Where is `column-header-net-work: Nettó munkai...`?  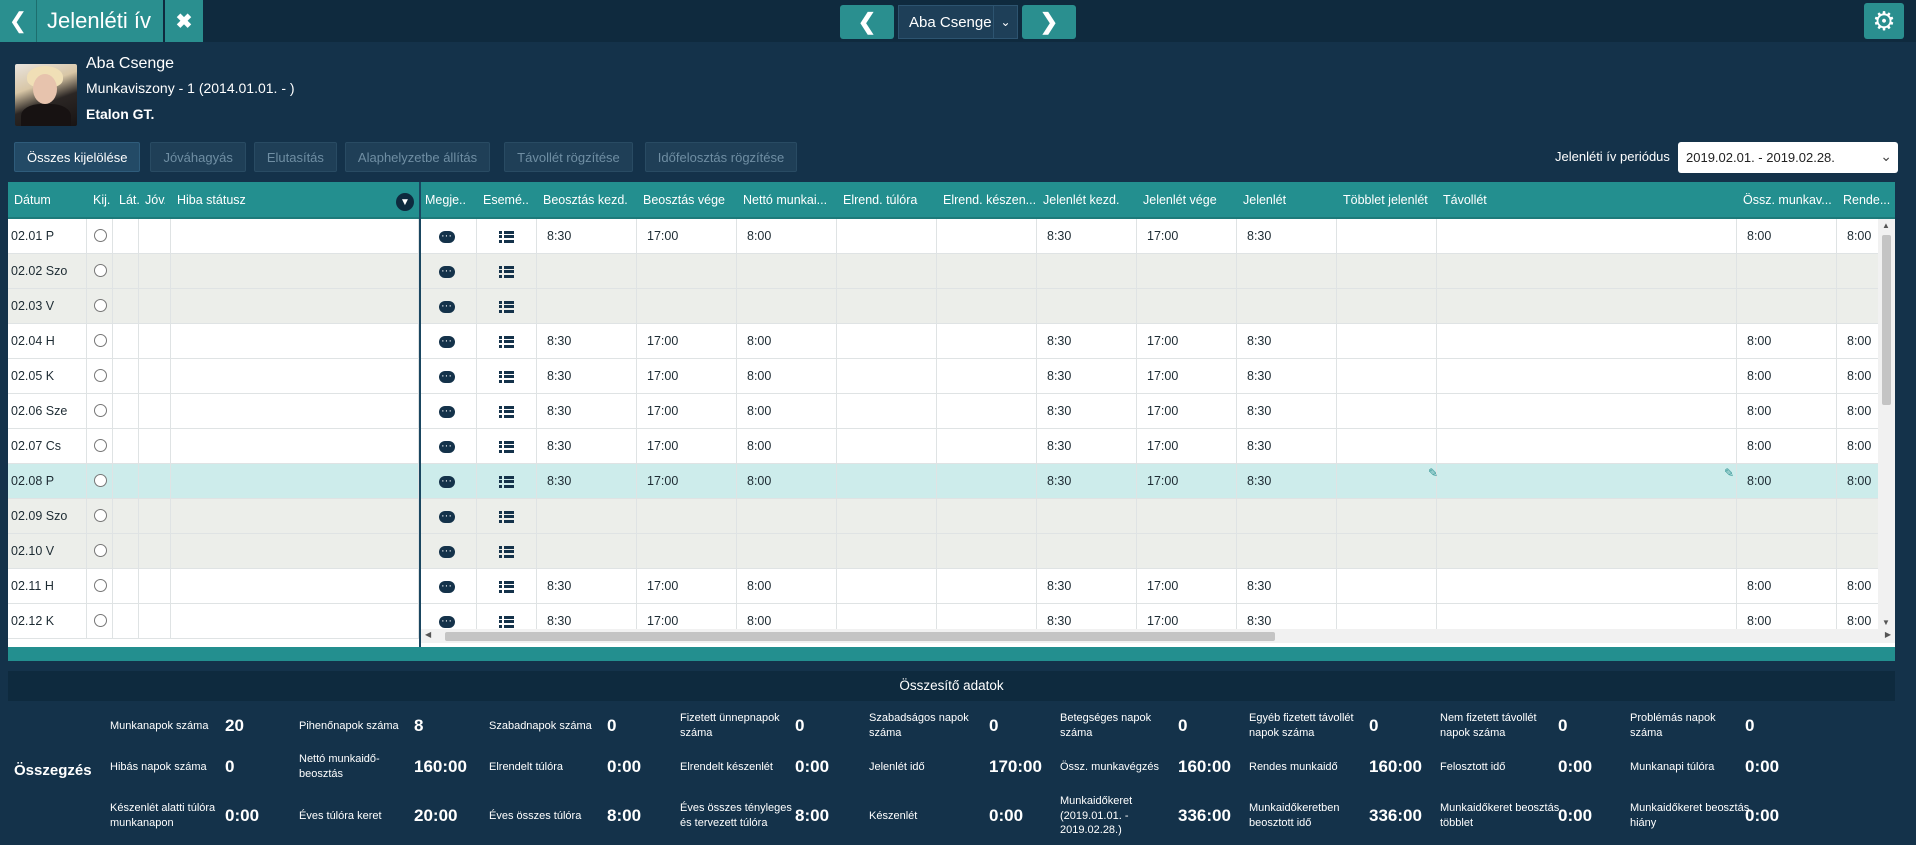 column-header-net-work: Nettó munkai... is located at coordinates (787, 200).